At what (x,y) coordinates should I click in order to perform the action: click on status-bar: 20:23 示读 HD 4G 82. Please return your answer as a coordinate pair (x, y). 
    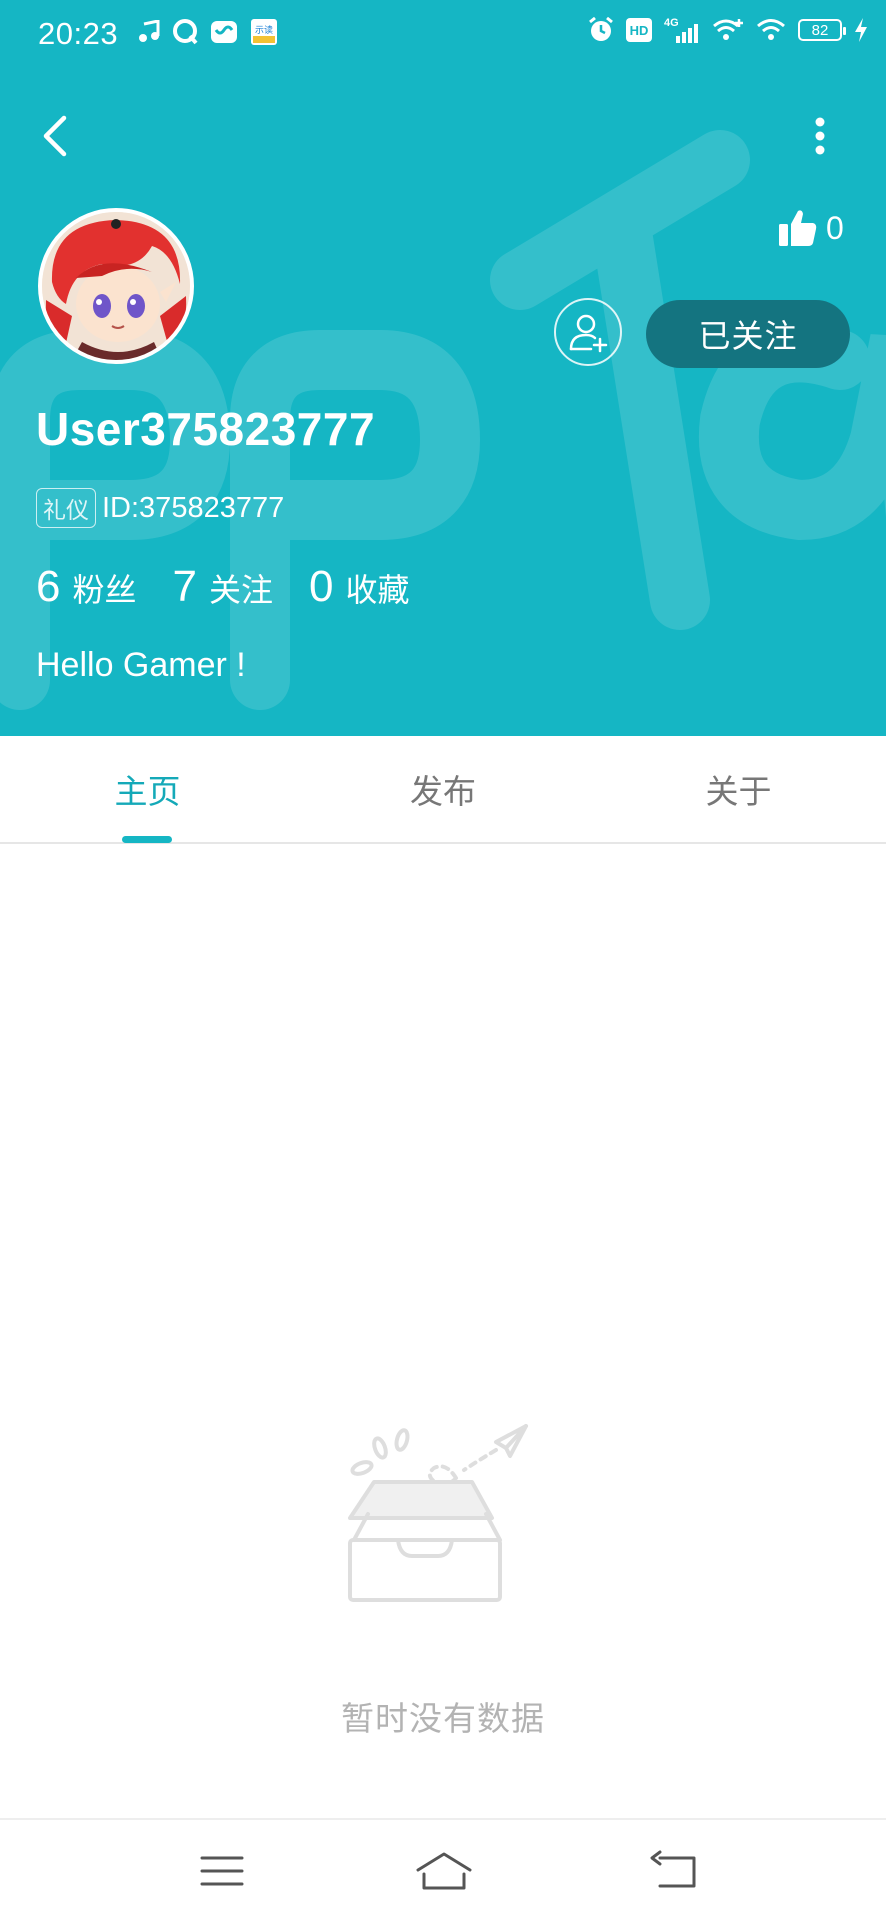
    Looking at the image, I should click on (443, 35).